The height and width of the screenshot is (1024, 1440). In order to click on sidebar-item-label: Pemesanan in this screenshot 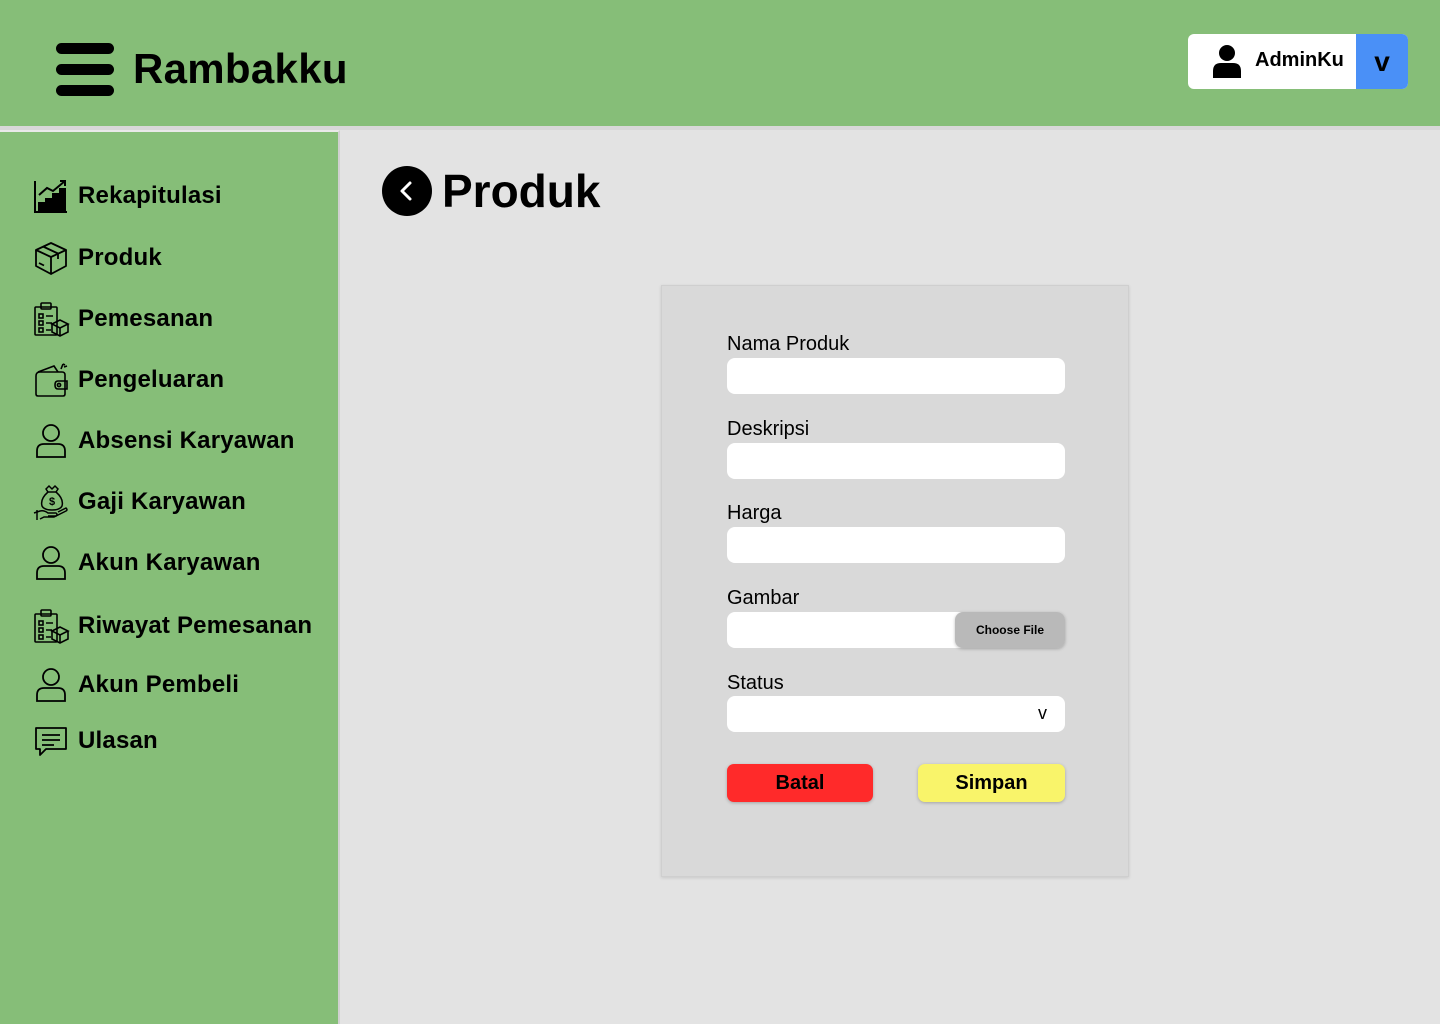, I will do `click(146, 318)`.